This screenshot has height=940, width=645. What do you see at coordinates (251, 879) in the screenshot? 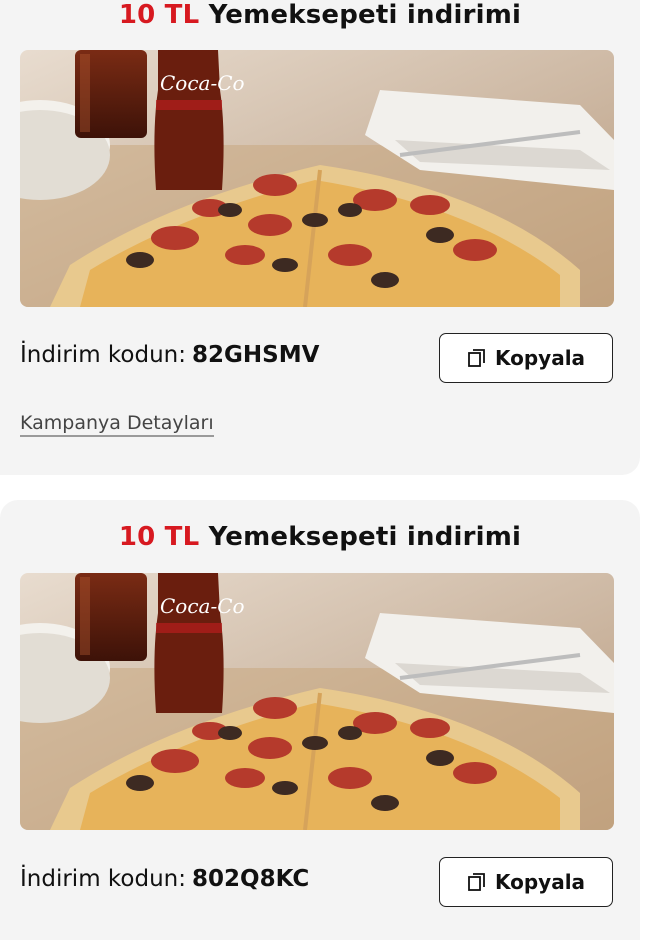
I see `discount-code-value: 802Q8KC` at bounding box center [251, 879].